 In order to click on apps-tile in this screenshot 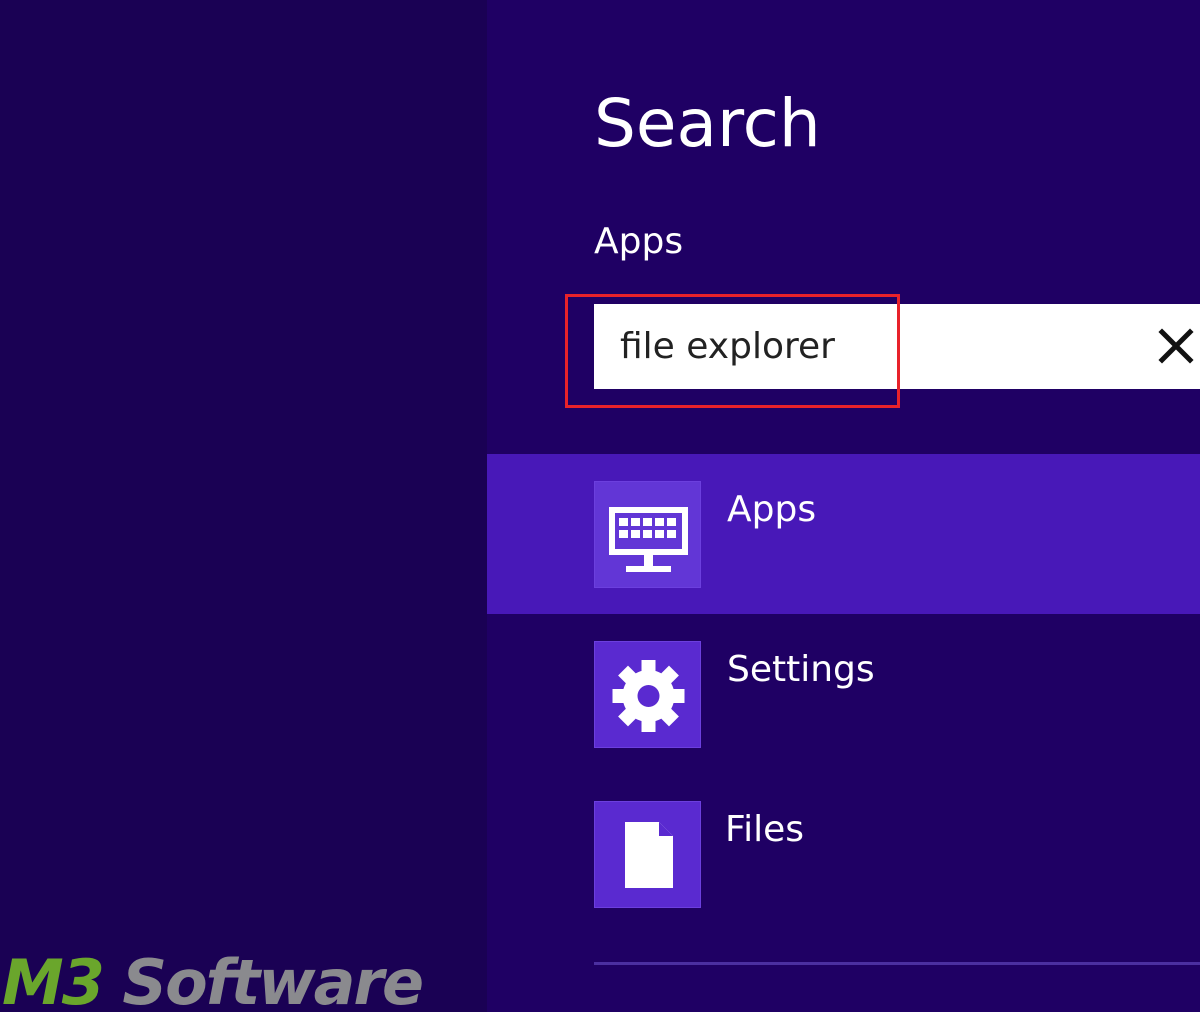, I will do `click(647, 534)`.